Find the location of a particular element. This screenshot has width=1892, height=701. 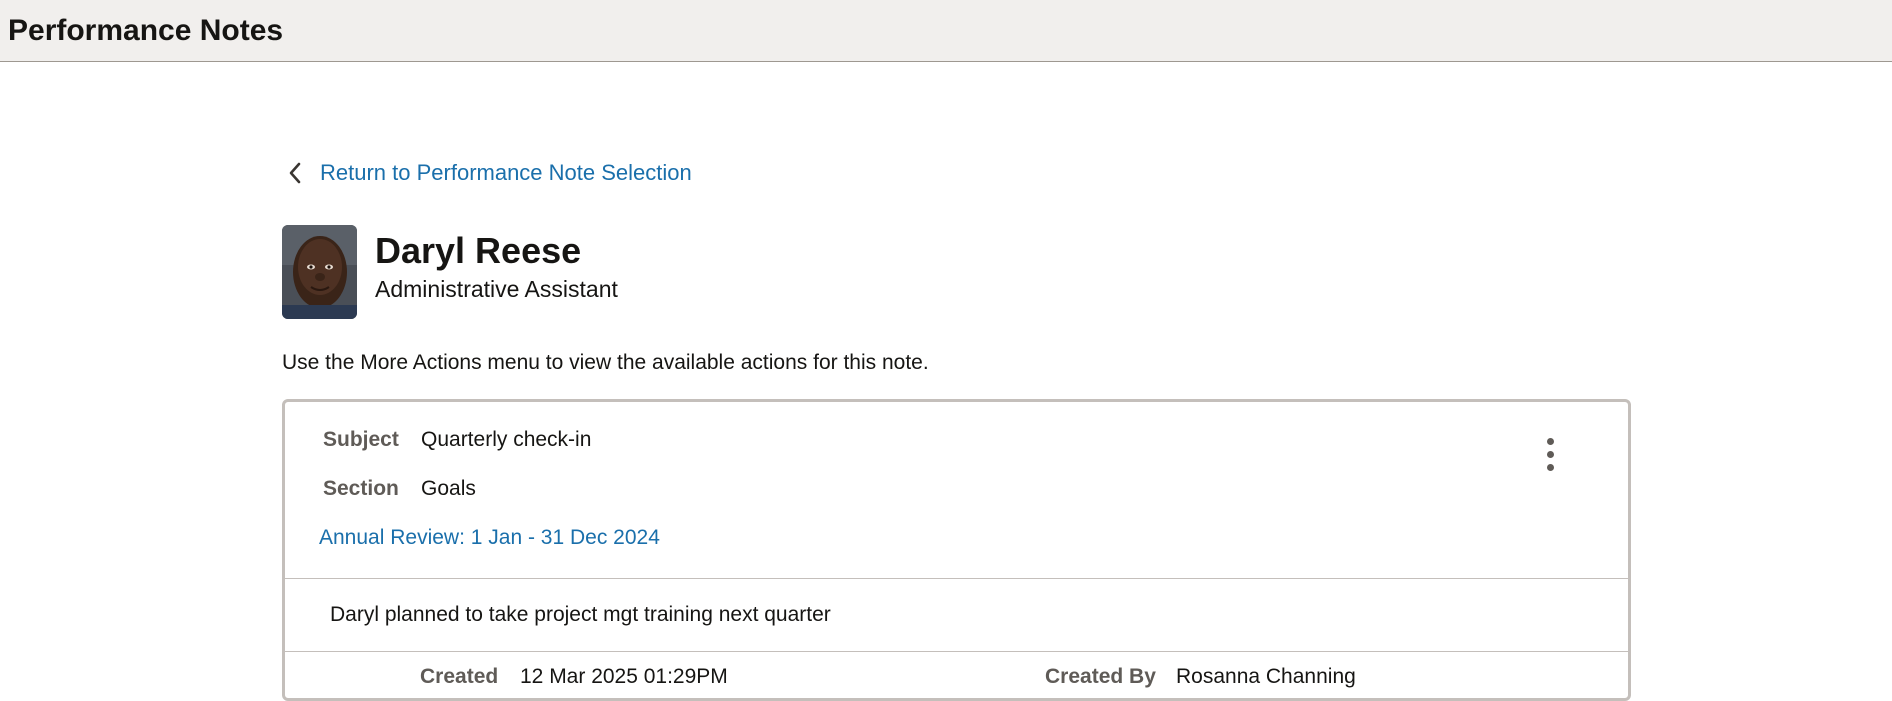

page-header: Performance Notes is located at coordinates (946, 31).